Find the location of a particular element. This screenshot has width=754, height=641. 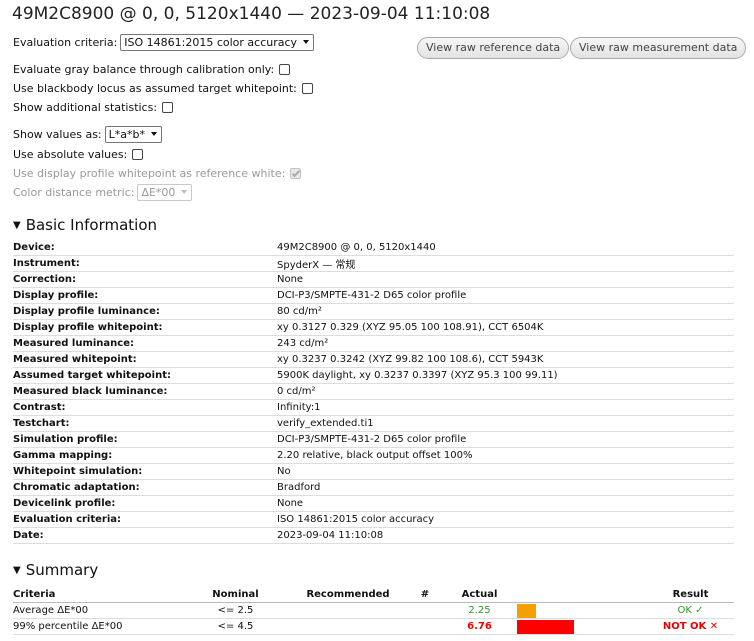

info-row: Contrast: Infinity:1 is located at coordinates (373, 407).